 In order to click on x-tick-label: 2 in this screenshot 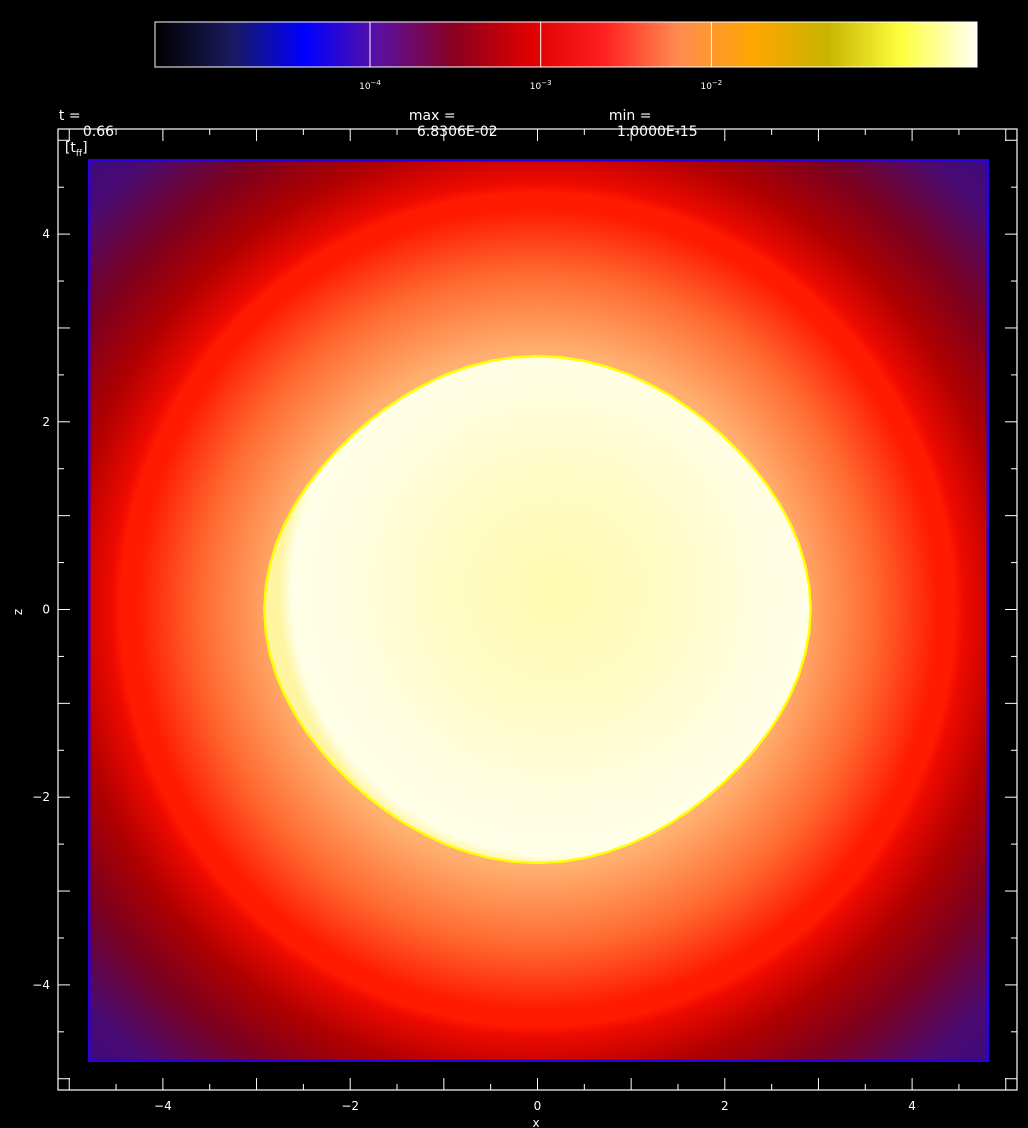, I will do `click(725, 1106)`.